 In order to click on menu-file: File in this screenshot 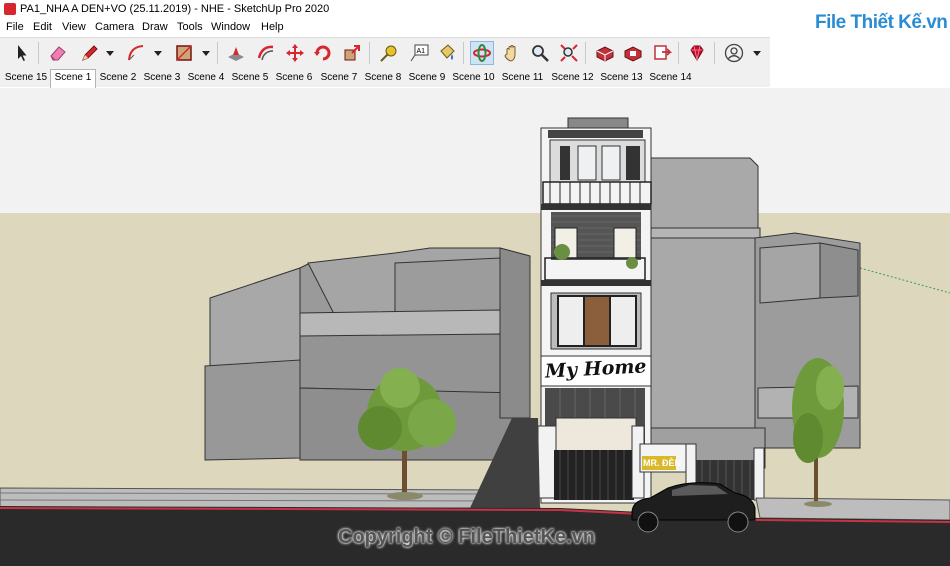, I will do `click(15, 27)`.